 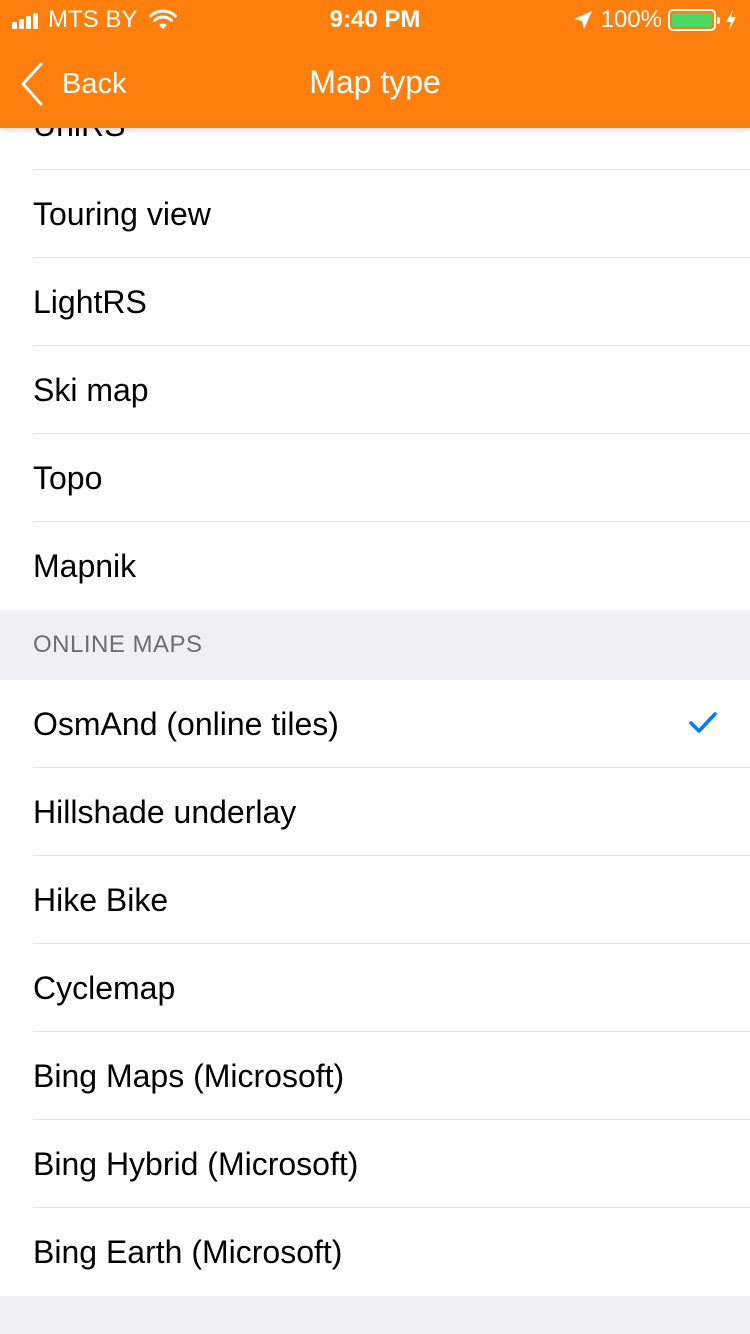 What do you see at coordinates (375, 302) in the screenshot?
I see `map-type-item-lightrs: LightRS` at bounding box center [375, 302].